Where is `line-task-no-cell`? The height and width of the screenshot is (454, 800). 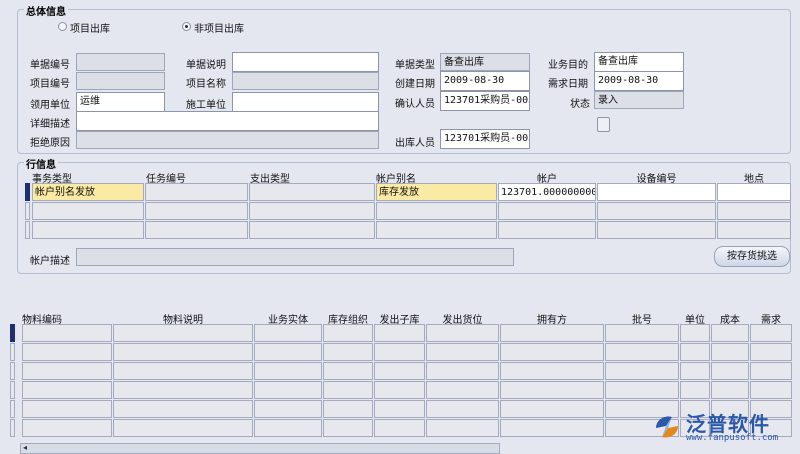 line-task-no-cell is located at coordinates (196, 192).